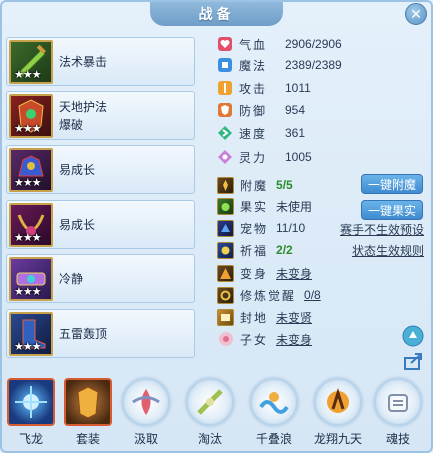 The height and width of the screenshot is (453, 433). Describe the element at coordinates (255, 185) in the screenshot. I see `attr-enchant: 附魔 5/5` at that location.